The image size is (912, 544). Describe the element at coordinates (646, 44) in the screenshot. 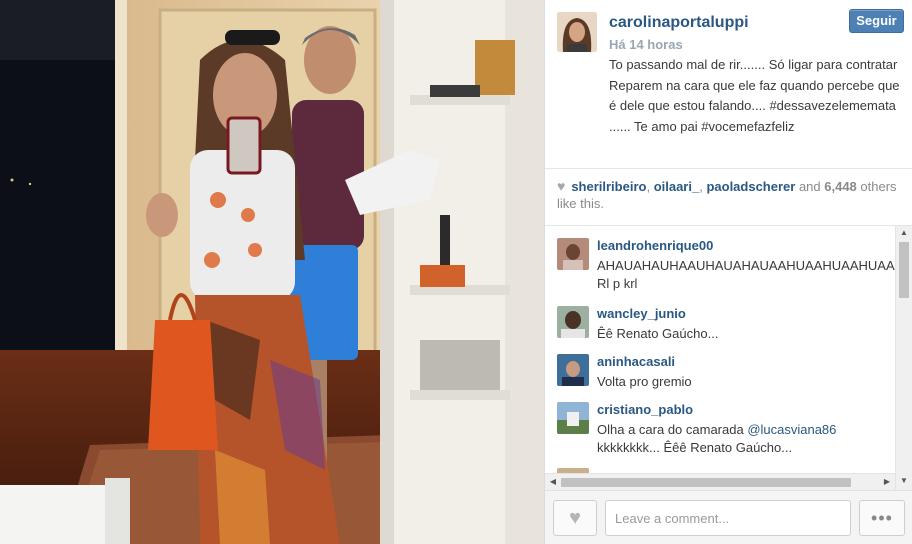

I see `post-time: Há 14 horas` at that location.